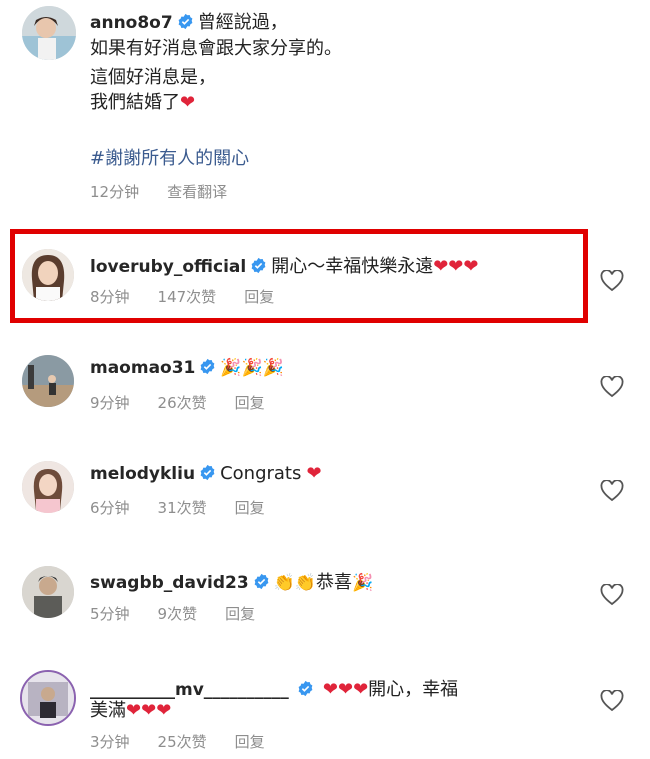 The width and height of the screenshot is (650, 759). Describe the element at coordinates (142, 474) in the screenshot. I see `comment-username: melodykliu` at that location.